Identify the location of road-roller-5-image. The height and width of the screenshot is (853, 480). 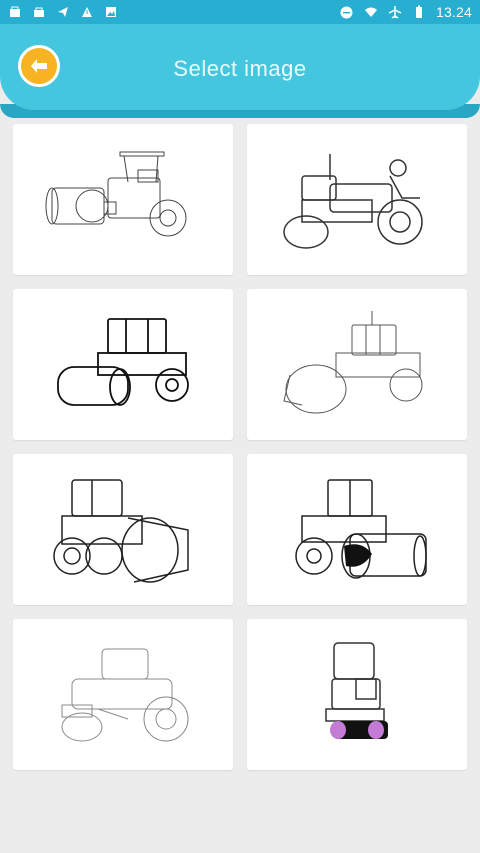
(121, 530).